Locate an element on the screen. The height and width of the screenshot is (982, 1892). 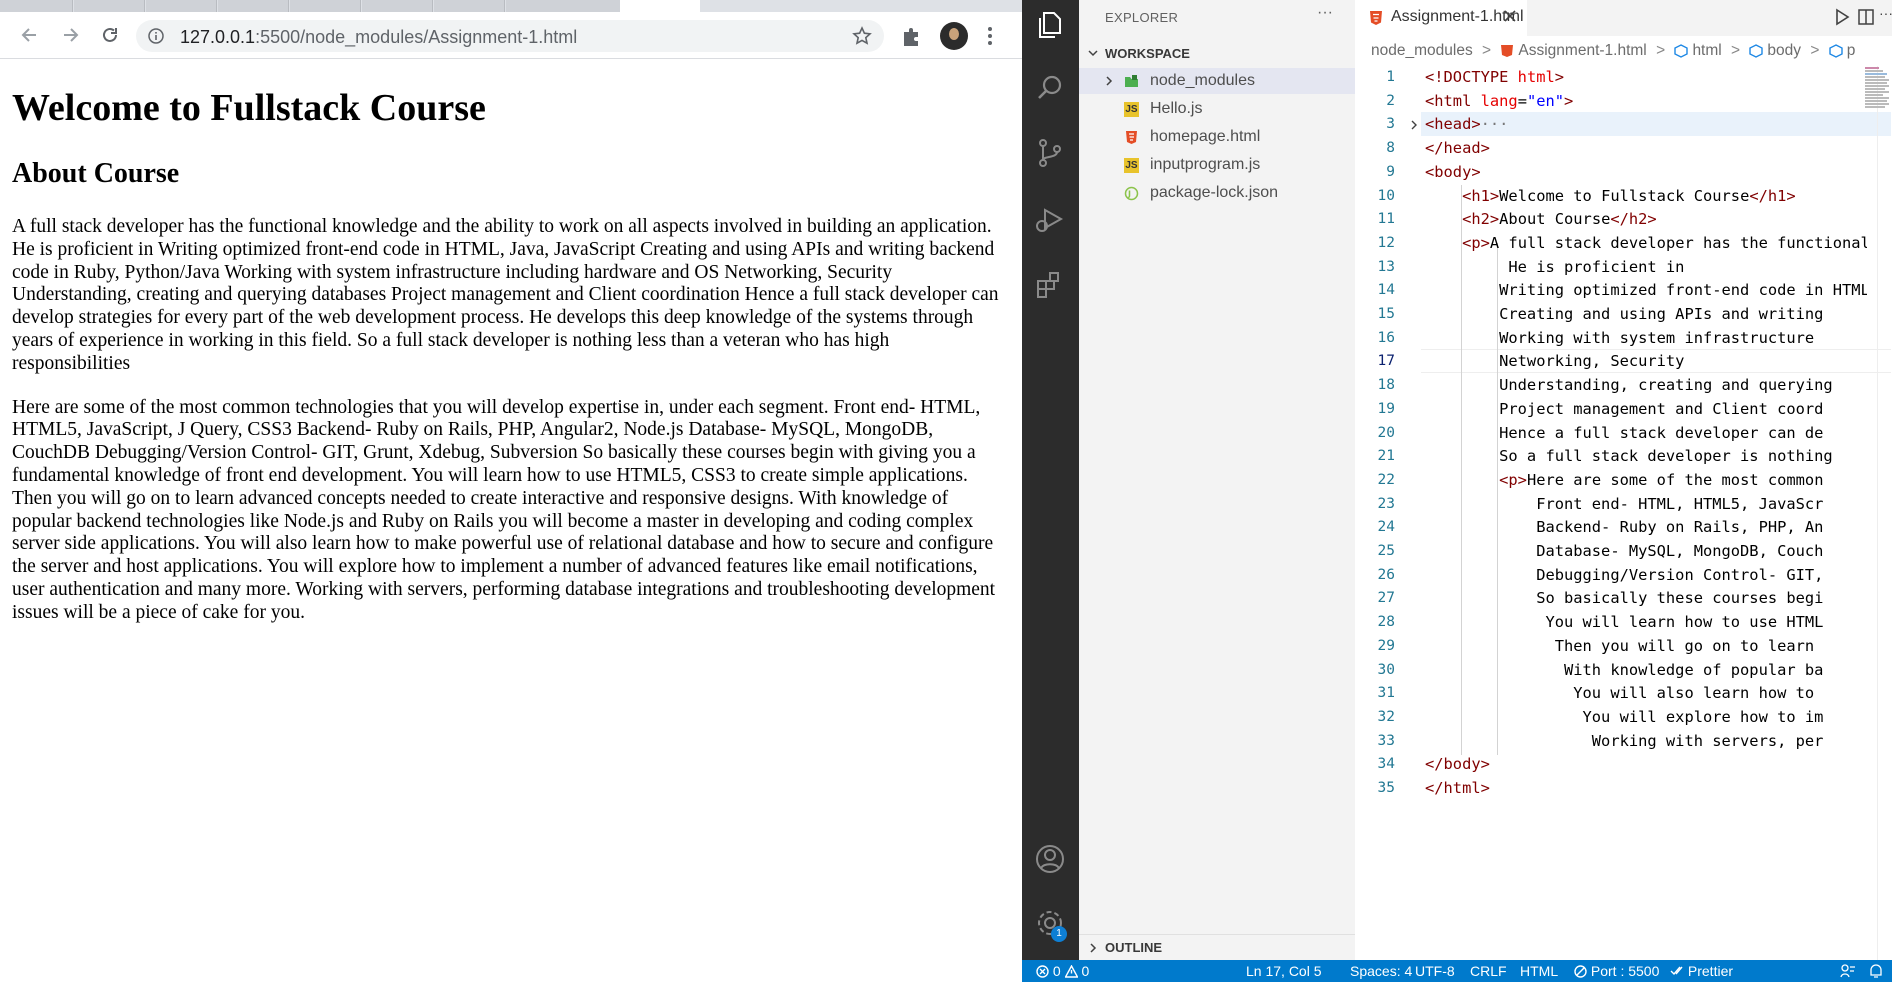
code-line: So a full stack developer is nothing is located at coordinates (1646, 457).